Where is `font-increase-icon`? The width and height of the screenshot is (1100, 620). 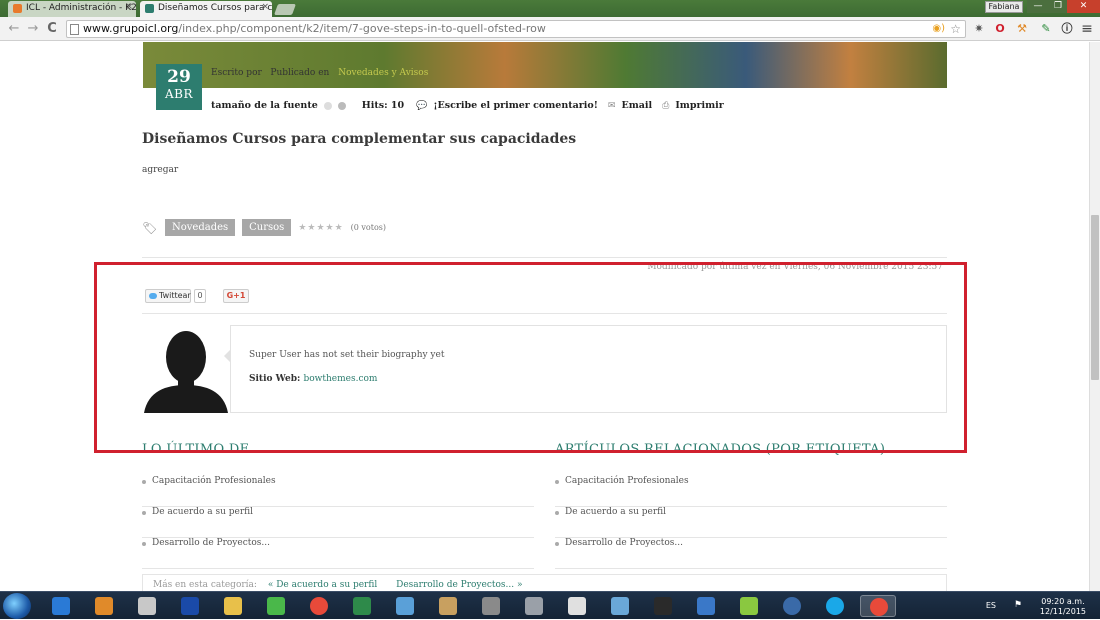
font-increase-icon is located at coordinates (341, 105).